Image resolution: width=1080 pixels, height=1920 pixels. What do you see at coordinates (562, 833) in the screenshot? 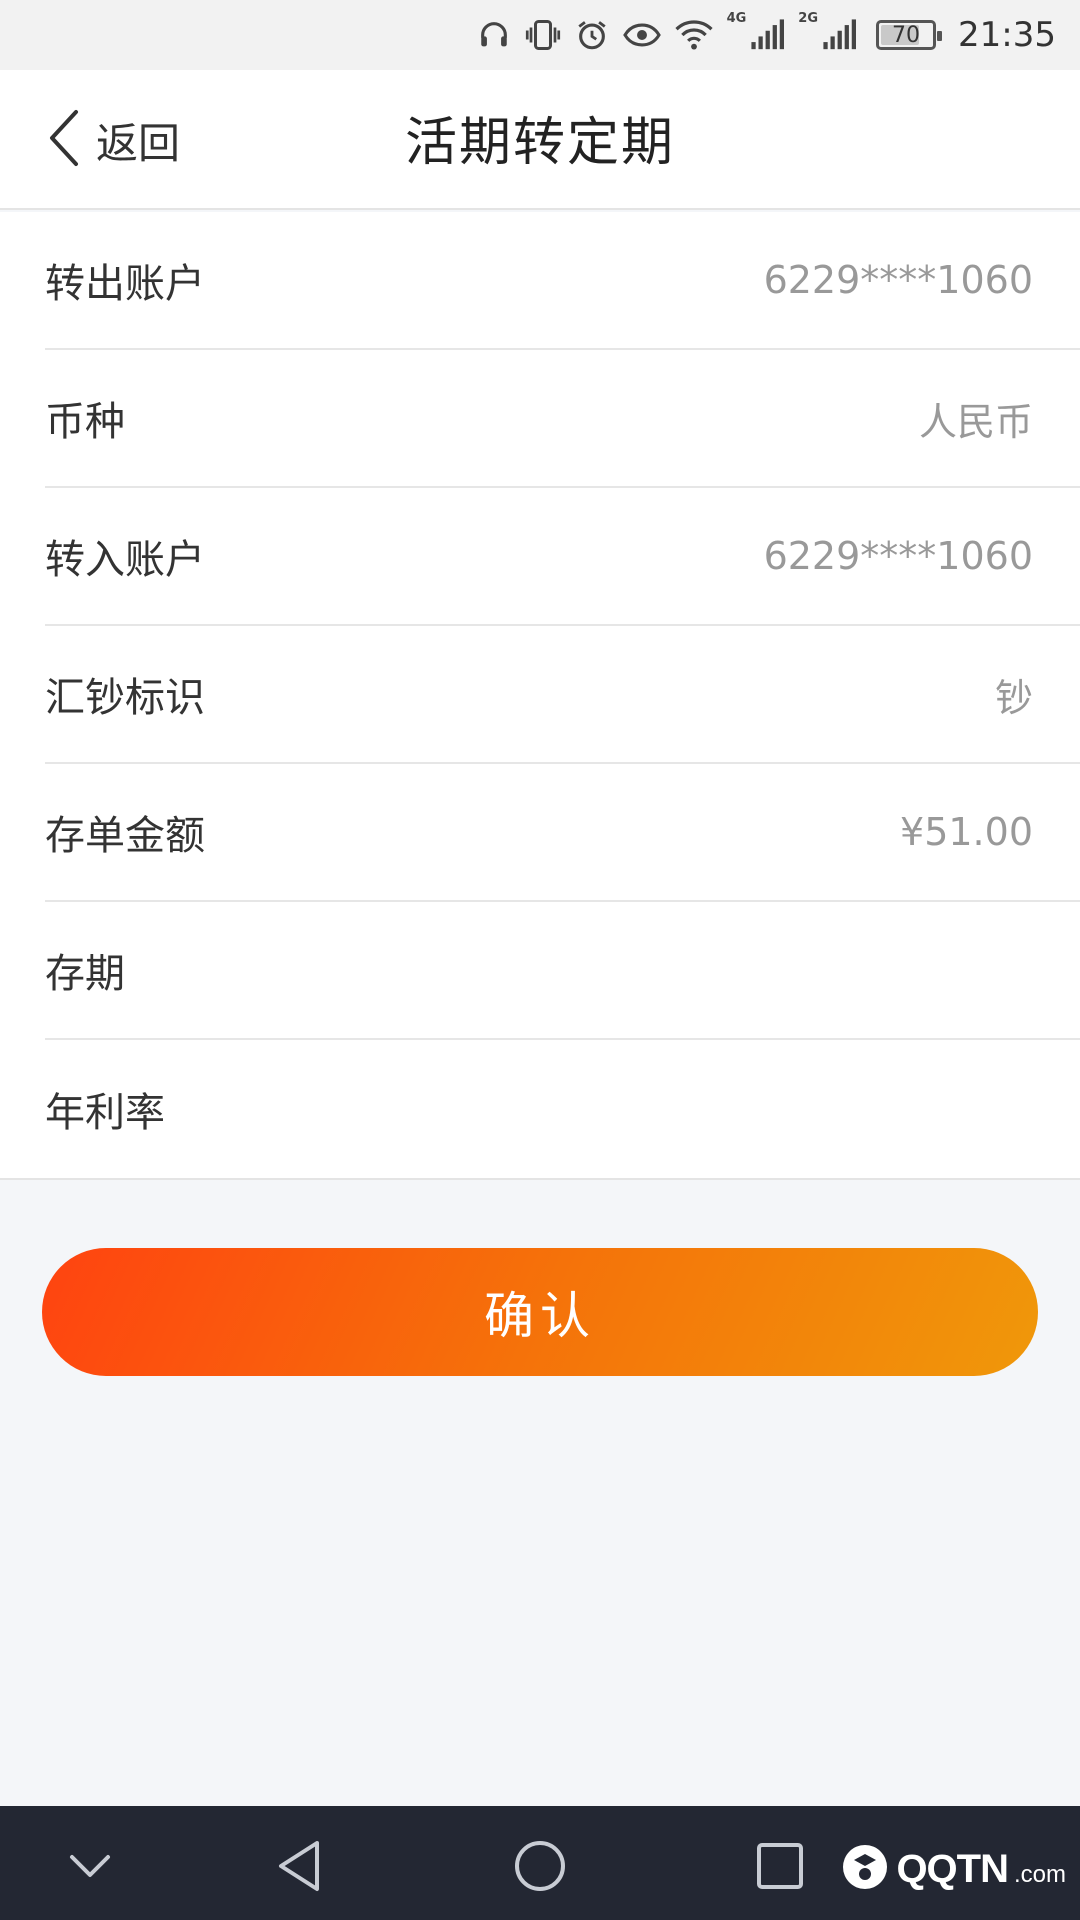
I see `row-deposit-amount: 存单金额 ¥51.00` at bounding box center [562, 833].